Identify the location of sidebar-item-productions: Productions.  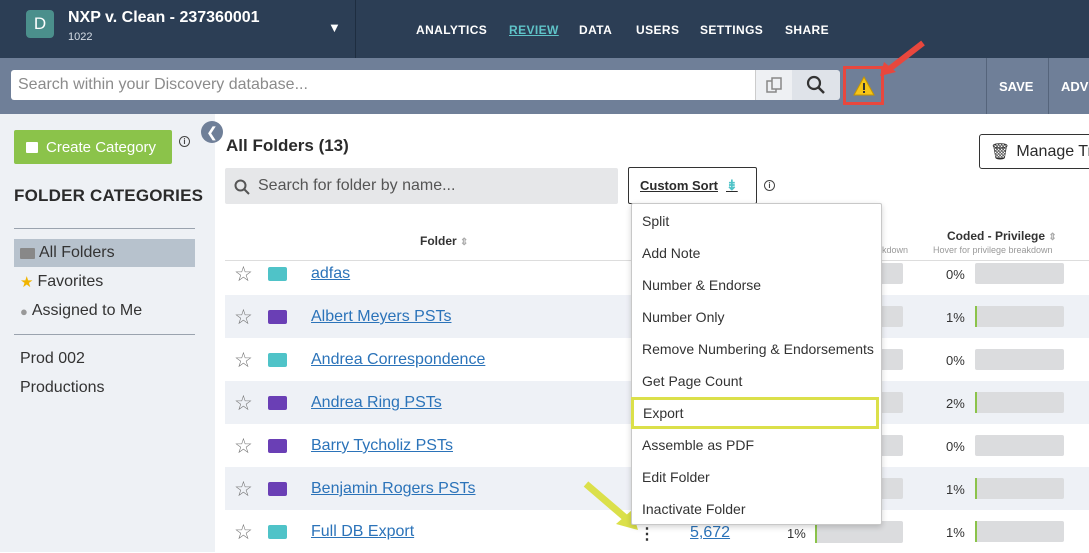
(104, 388).